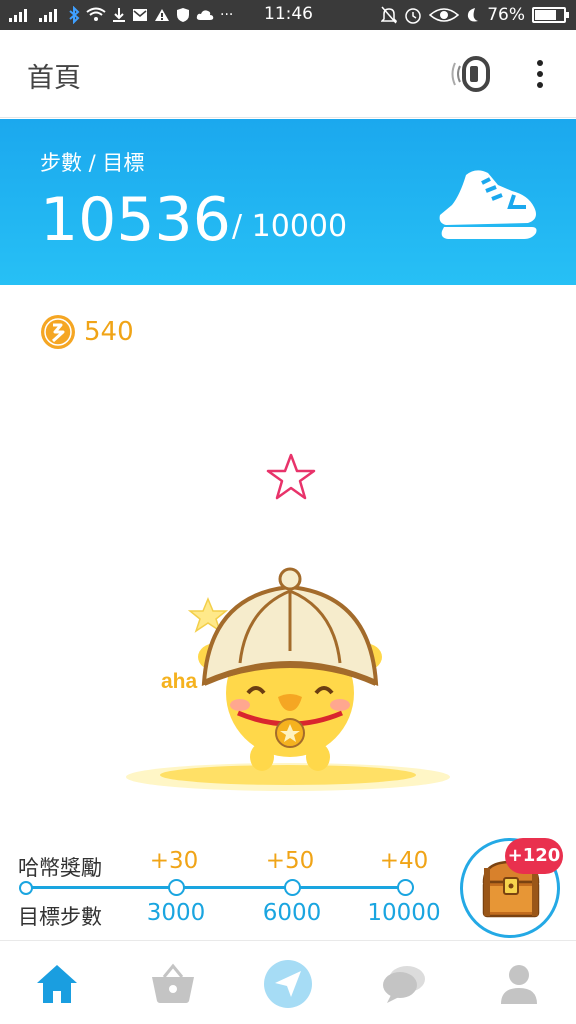 The width and height of the screenshot is (576, 1024). What do you see at coordinates (389, 15) in the screenshot?
I see `silent-icon` at bounding box center [389, 15].